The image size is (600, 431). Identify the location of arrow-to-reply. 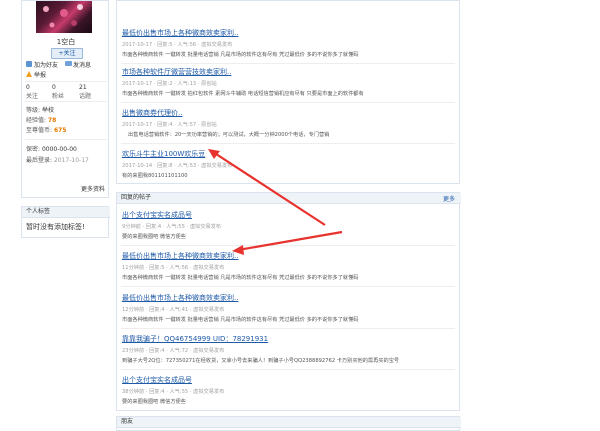
(287, 242).